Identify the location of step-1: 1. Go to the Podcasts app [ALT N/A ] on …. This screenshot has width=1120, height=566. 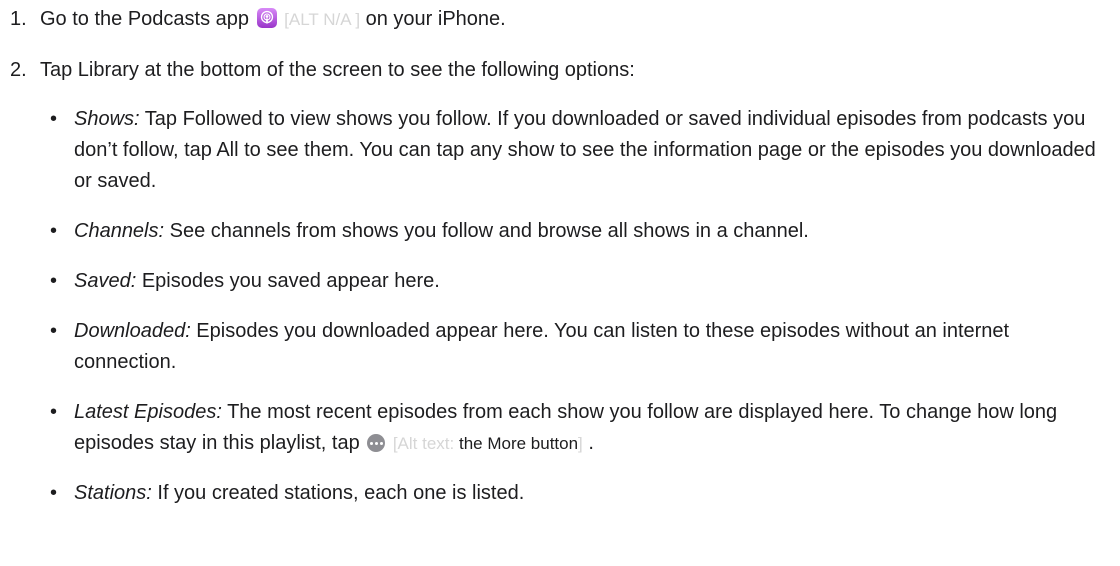
(560, 19).